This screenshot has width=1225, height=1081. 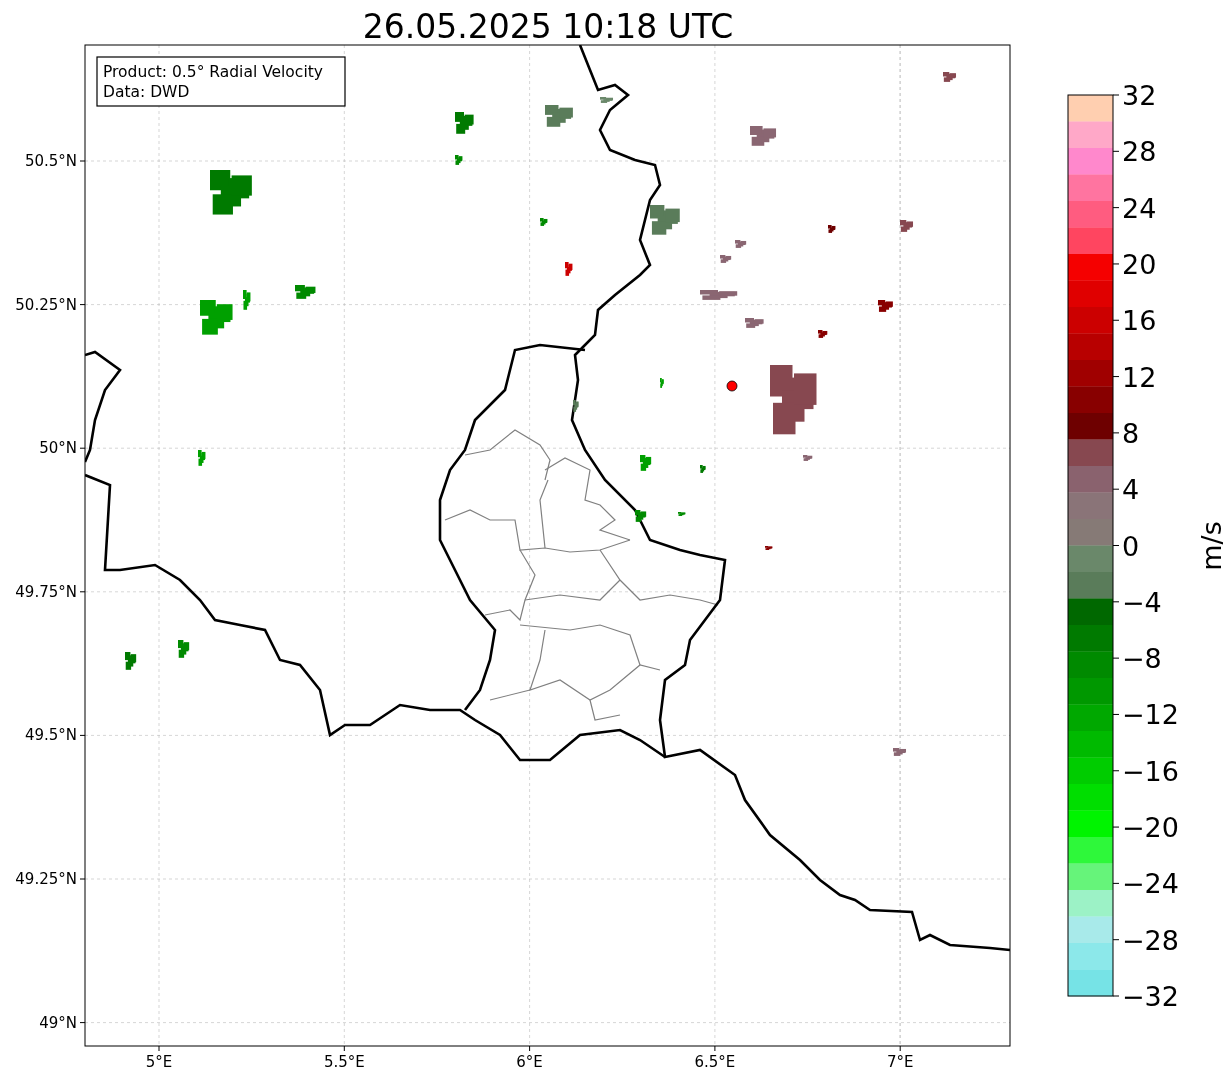 I want to click on data-source-label: Data: DWD, so click(x=146, y=92).